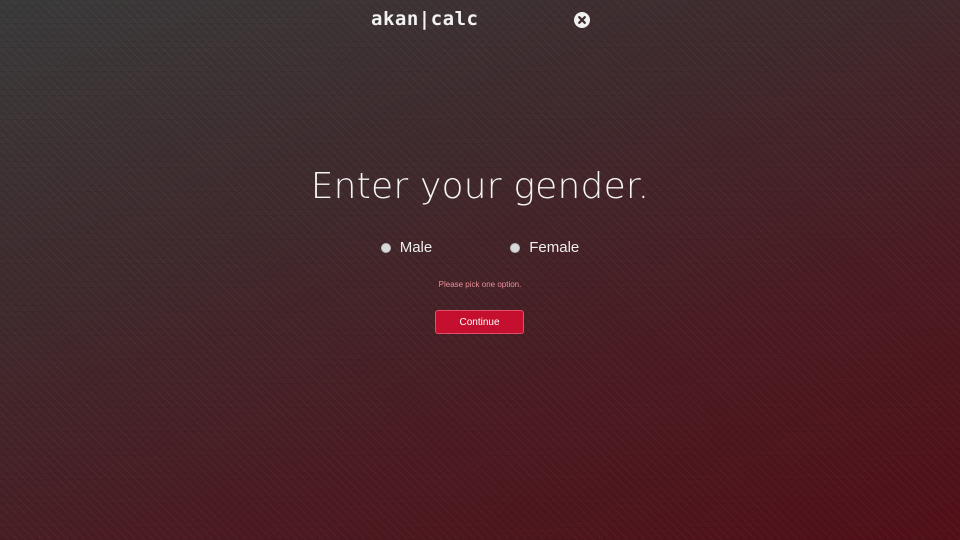 The width and height of the screenshot is (960, 540). Describe the element at coordinates (416, 247) in the screenshot. I see `male-label: Male` at that location.